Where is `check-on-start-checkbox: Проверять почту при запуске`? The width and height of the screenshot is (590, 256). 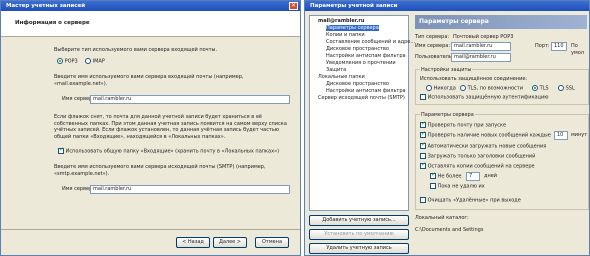 check-on-start-checkbox: Проверять почту при запуске is located at coordinates (463, 125).